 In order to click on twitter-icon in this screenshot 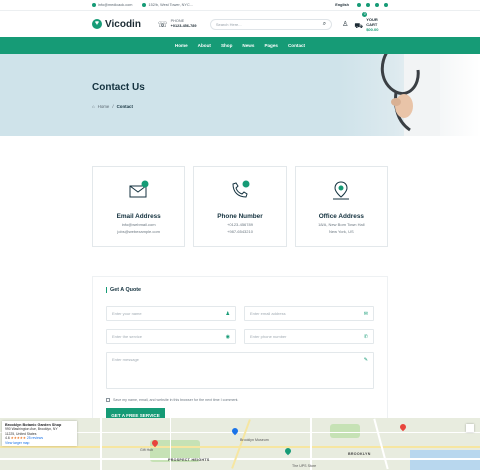, I will do `click(368, 5)`.